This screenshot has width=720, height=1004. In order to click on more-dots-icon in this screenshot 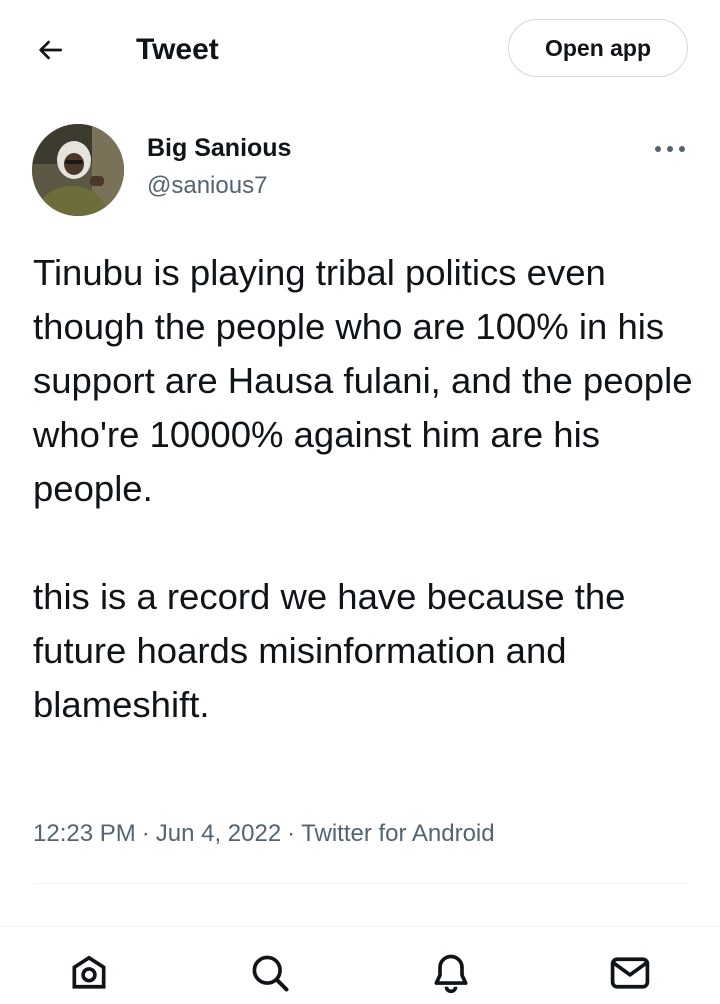, I will do `click(670, 149)`.